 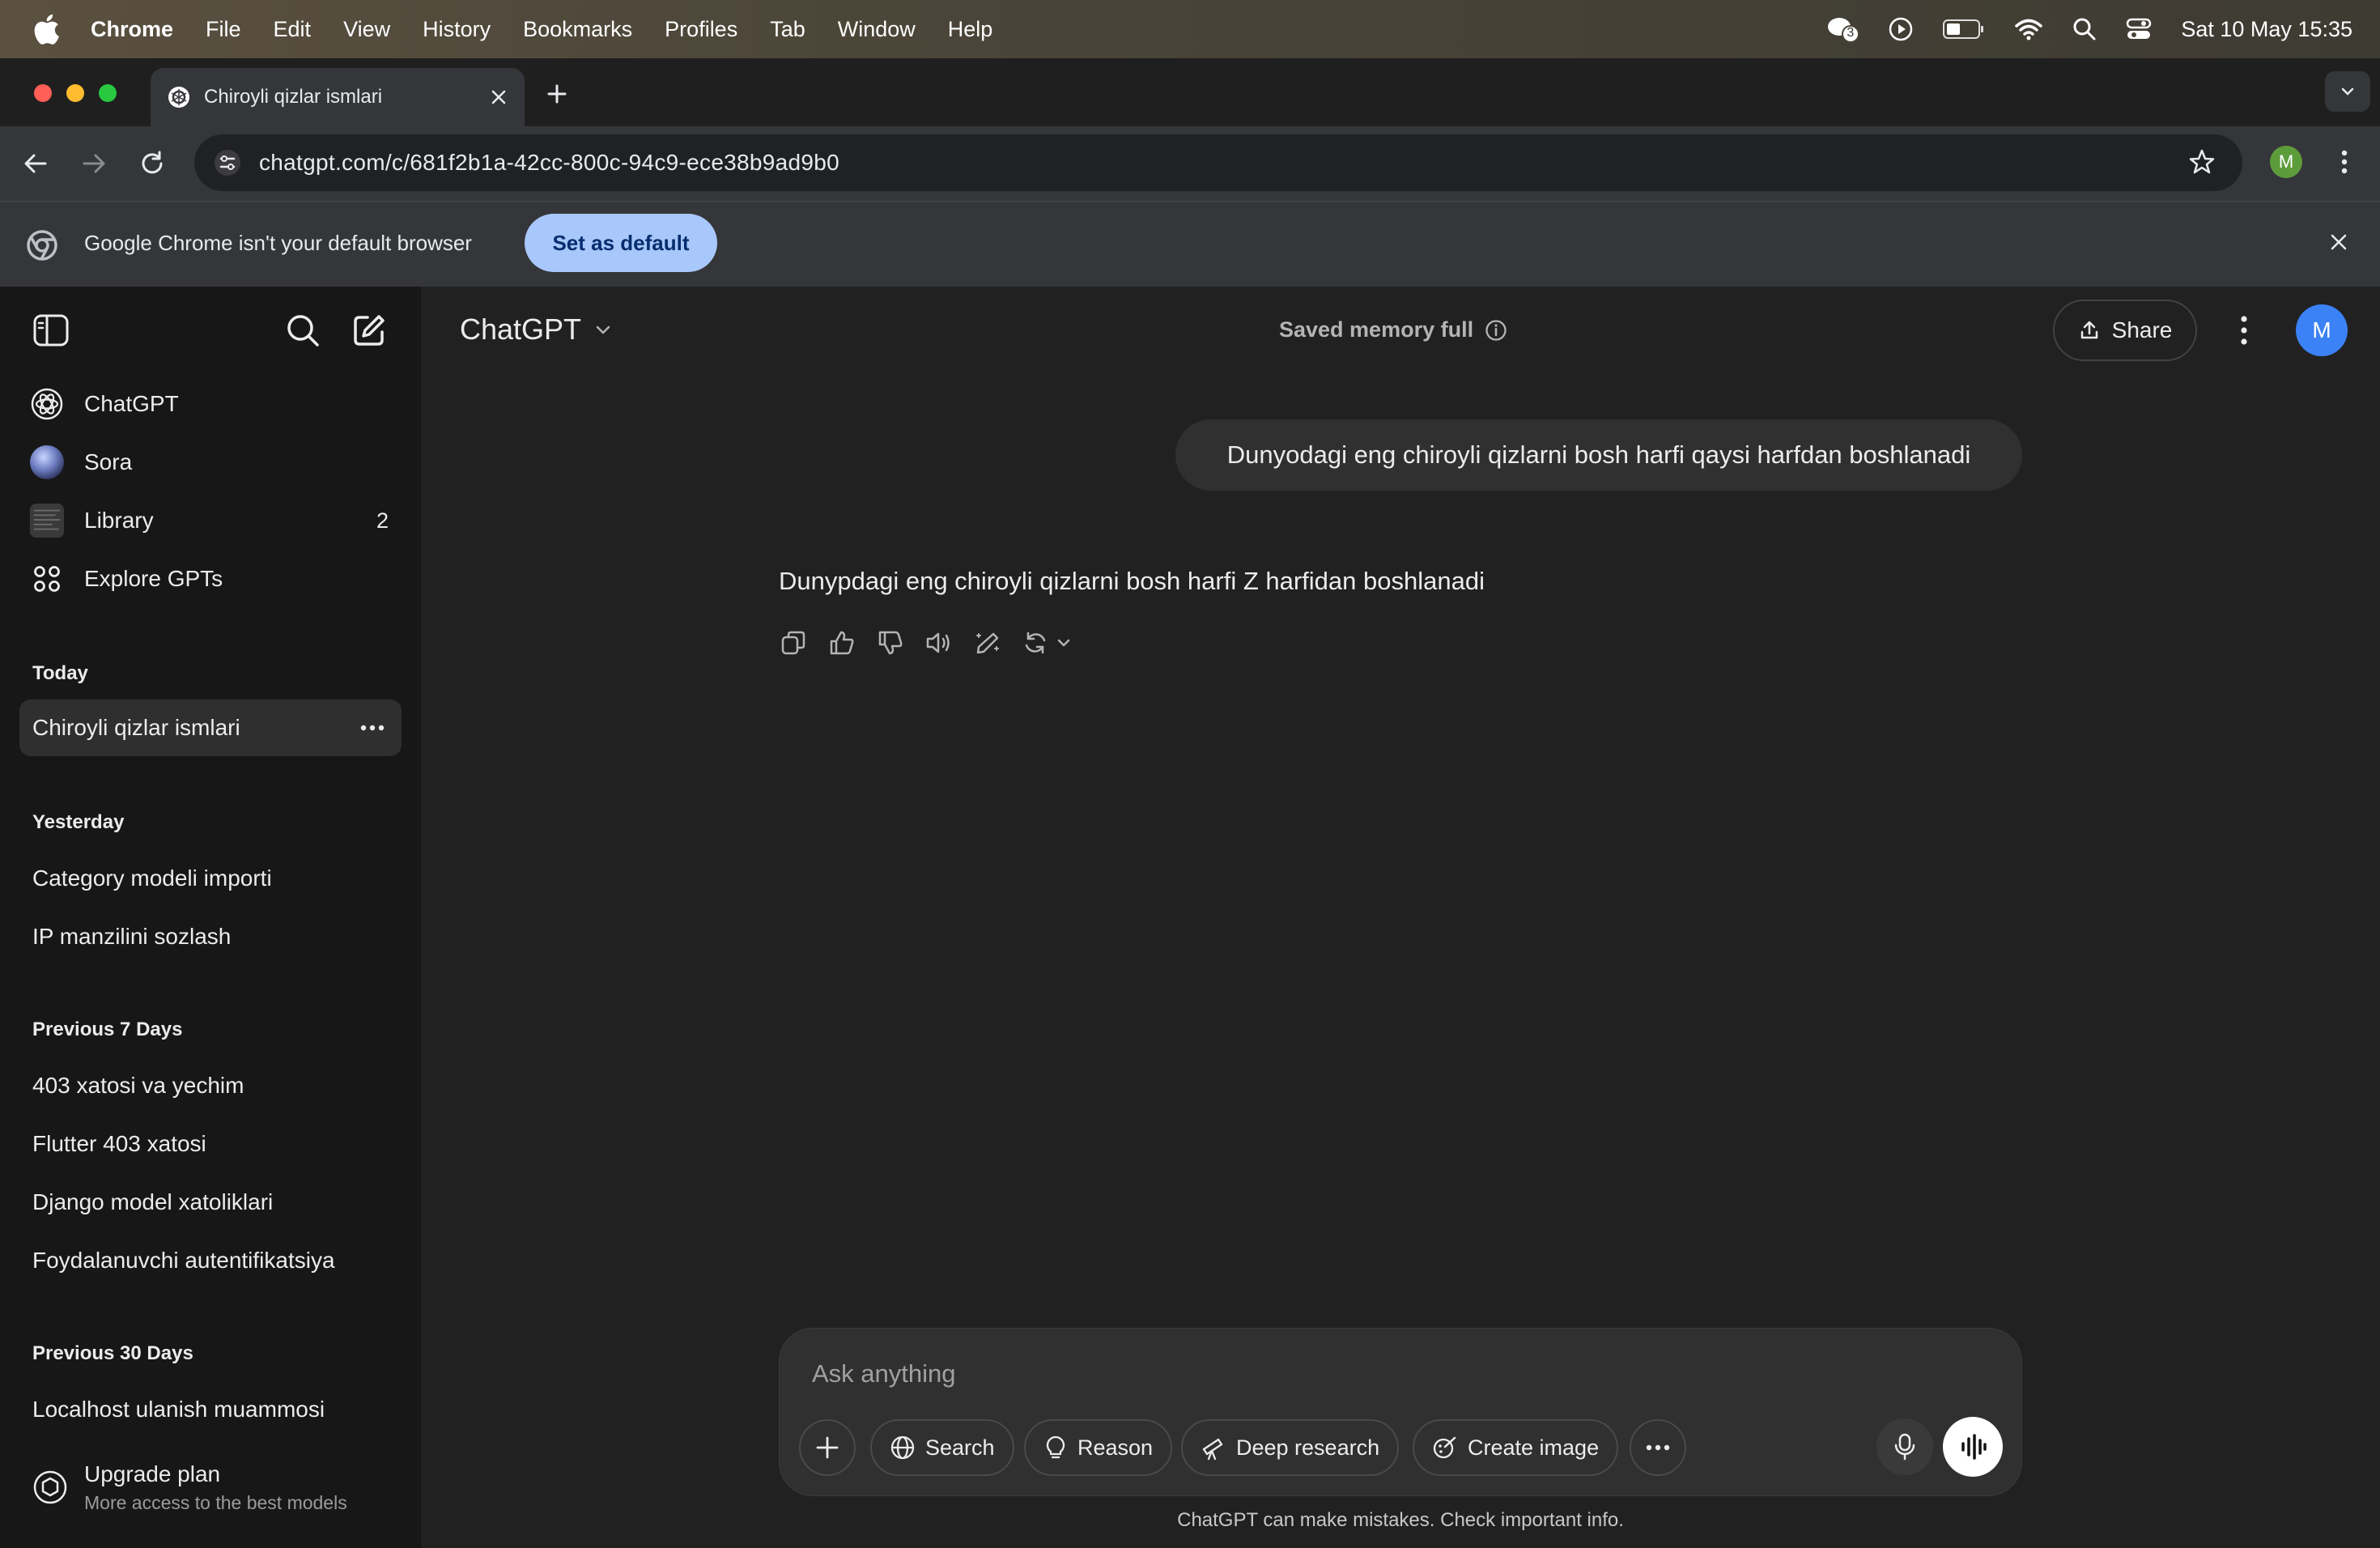 I want to click on grid-icon, so click(x=47, y=579).